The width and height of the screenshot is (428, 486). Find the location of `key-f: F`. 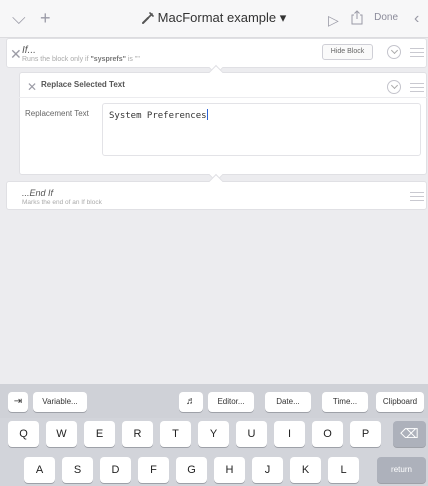

key-f: F is located at coordinates (153, 470).